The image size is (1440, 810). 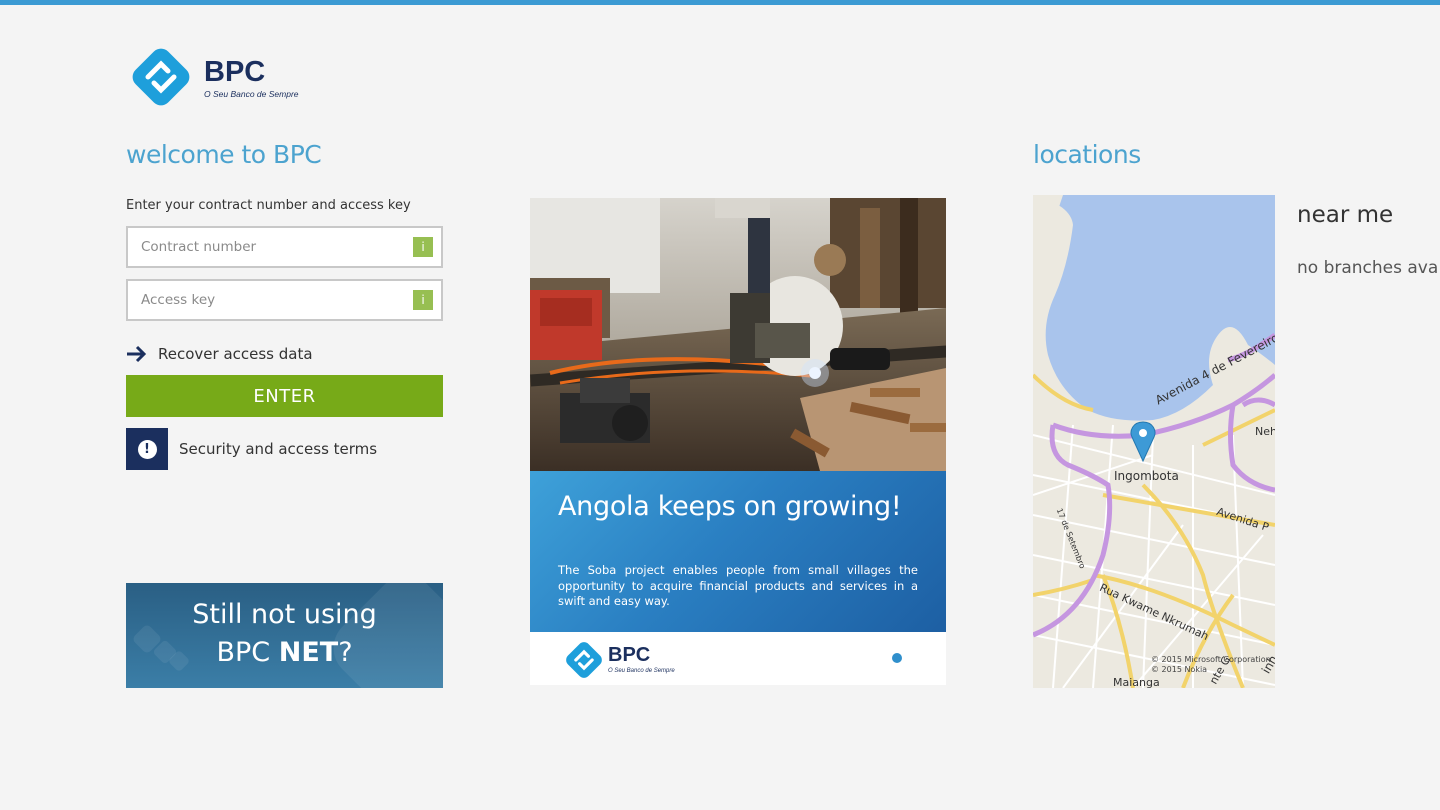 I want to click on arrow-right-icon, so click(x=137, y=354).